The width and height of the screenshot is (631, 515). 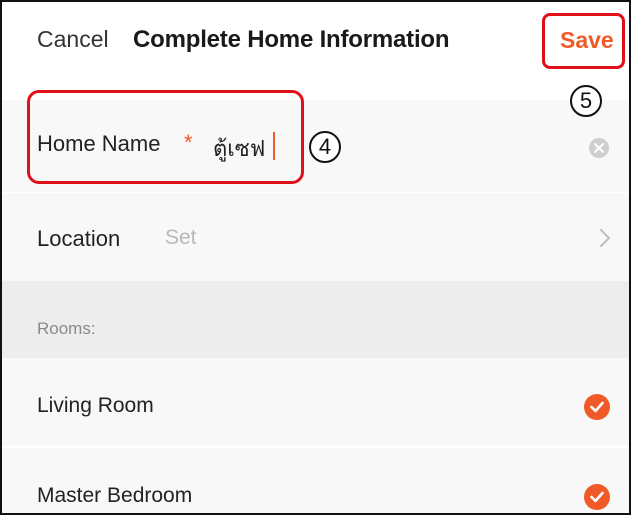 What do you see at coordinates (605, 240) in the screenshot?
I see `chevron-right-icon` at bounding box center [605, 240].